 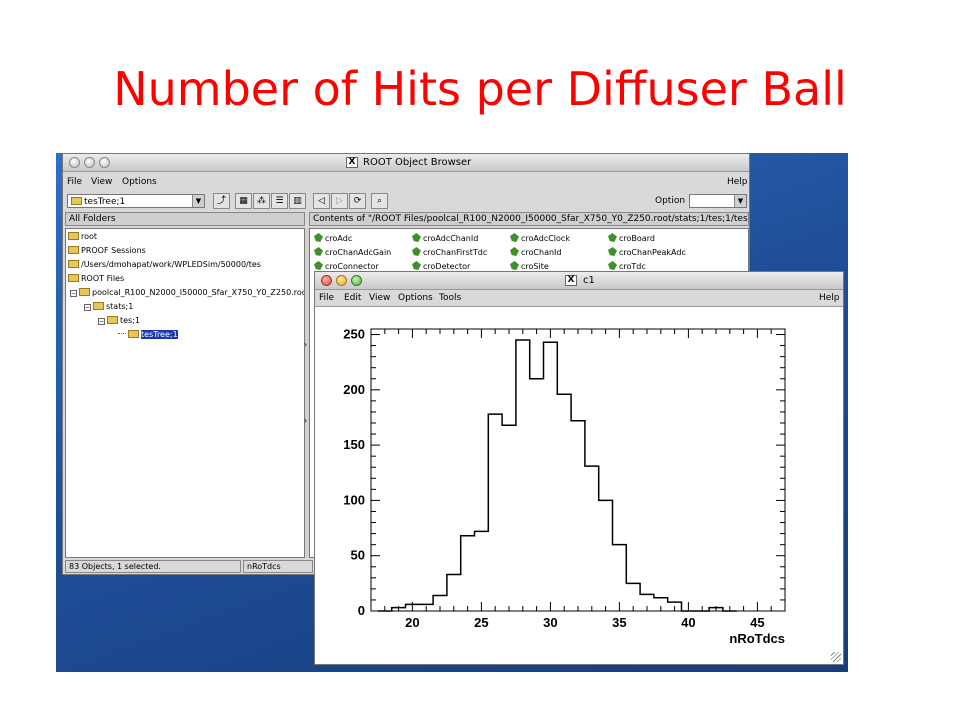 I want to click on tree-item-root-files: ROOT Files, so click(x=96, y=279).